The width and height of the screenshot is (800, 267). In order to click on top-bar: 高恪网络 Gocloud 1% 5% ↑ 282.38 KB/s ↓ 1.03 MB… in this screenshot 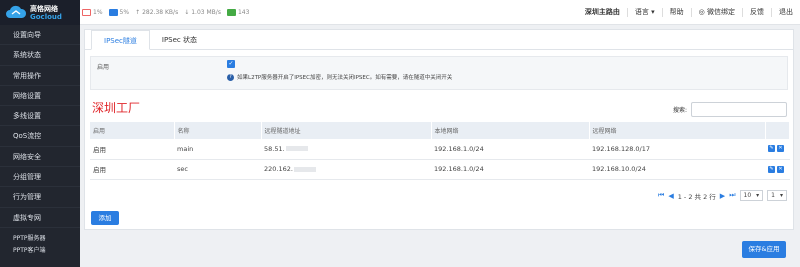, I will do `click(400, 12)`.